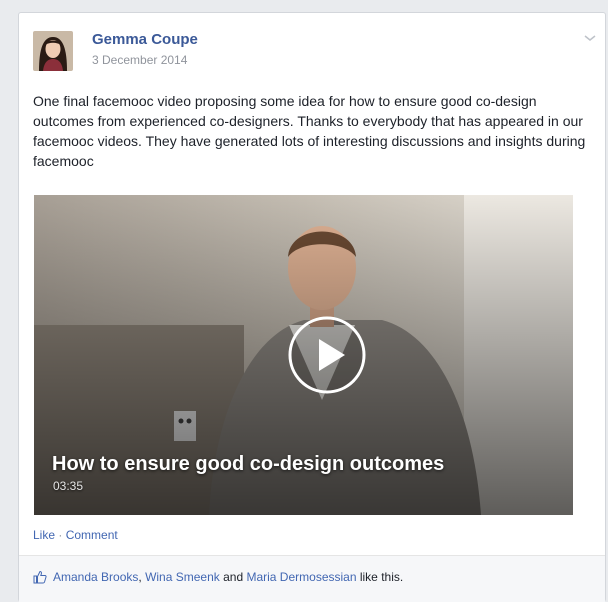 The width and height of the screenshot is (608, 602). Describe the element at coordinates (248, 464) in the screenshot. I see `video-title: How to ensure good co-design outcomes` at that location.